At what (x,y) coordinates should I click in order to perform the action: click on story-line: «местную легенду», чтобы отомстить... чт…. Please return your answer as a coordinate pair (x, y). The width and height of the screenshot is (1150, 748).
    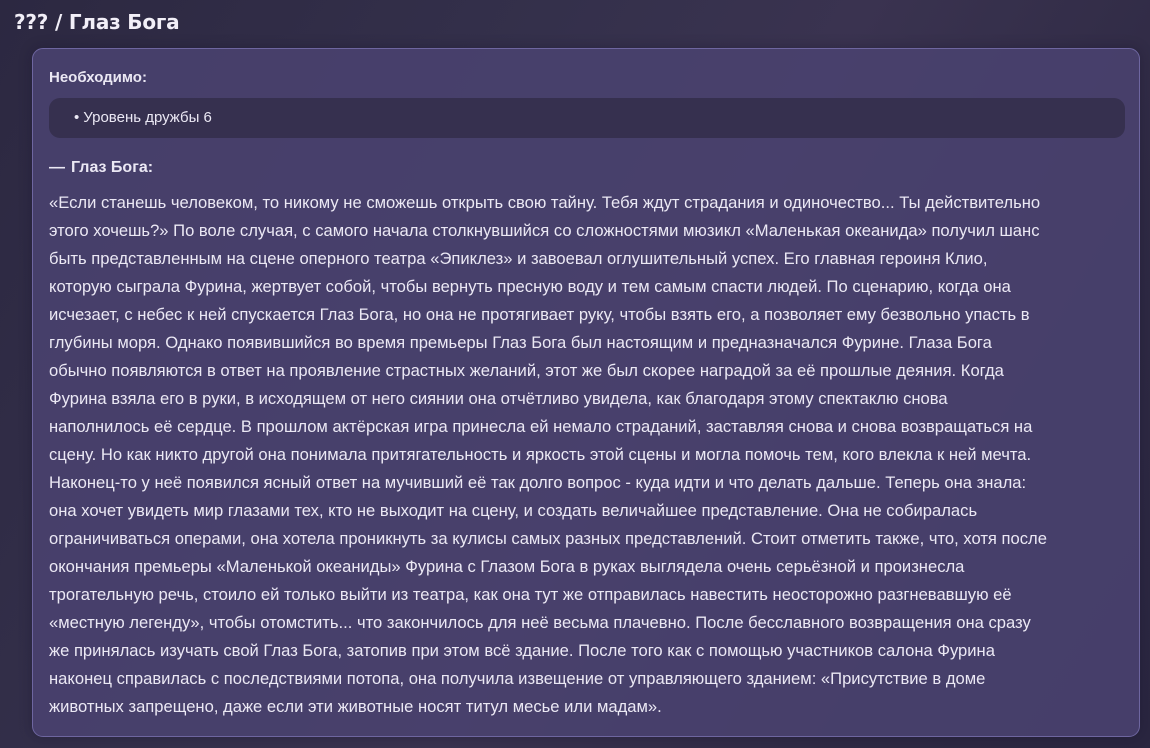
    Looking at the image, I should click on (540, 622).